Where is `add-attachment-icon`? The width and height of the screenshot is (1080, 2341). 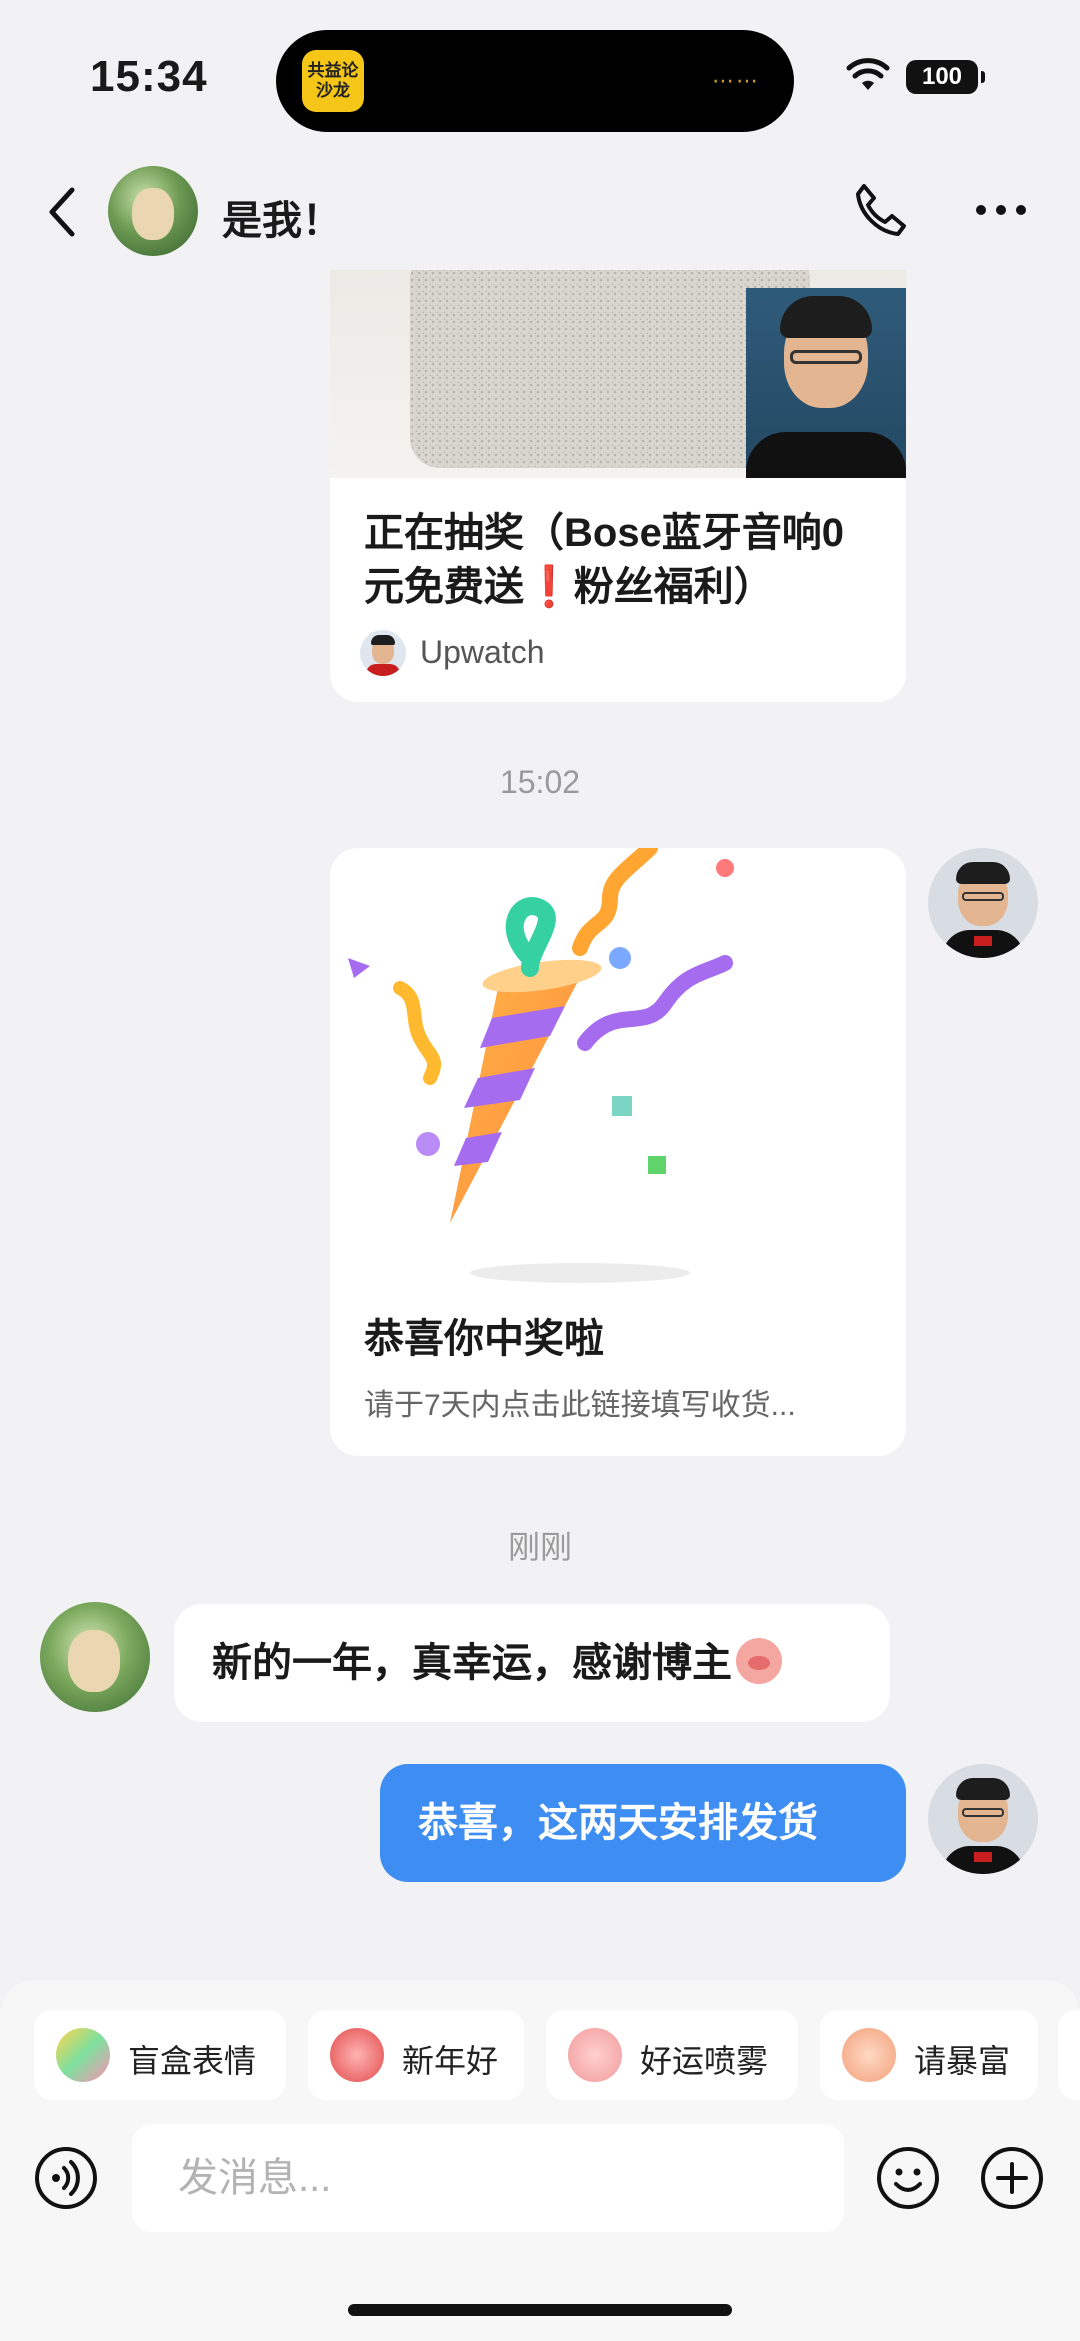 add-attachment-icon is located at coordinates (1012, 2178).